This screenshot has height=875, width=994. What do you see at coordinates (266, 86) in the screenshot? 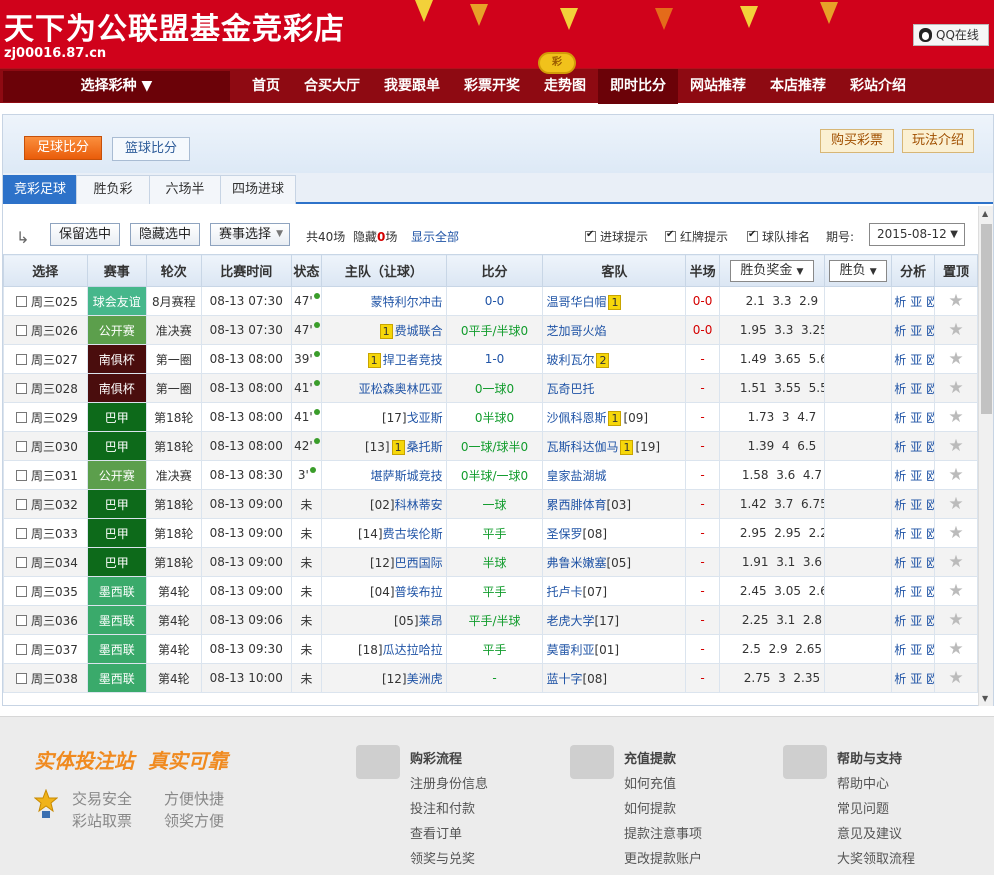
I see `nav-item-home: 首页` at bounding box center [266, 86].